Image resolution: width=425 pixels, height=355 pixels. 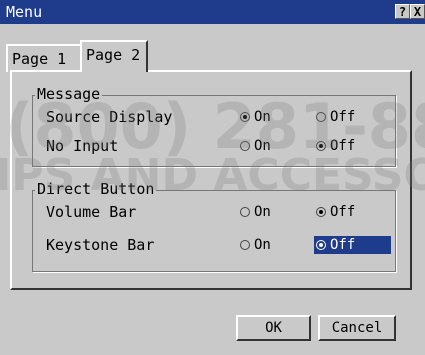 I want to click on no-input-off-label: Off, so click(x=343, y=146).